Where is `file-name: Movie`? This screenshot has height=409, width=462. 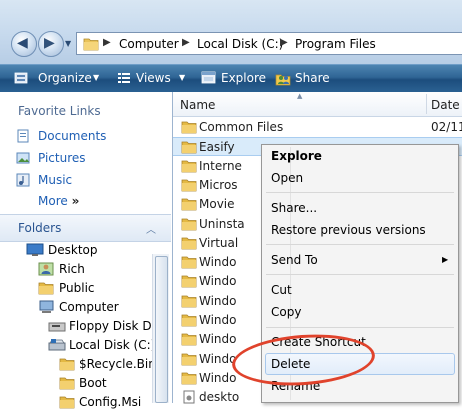
file-name: Movie is located at coordinates (217, 204).